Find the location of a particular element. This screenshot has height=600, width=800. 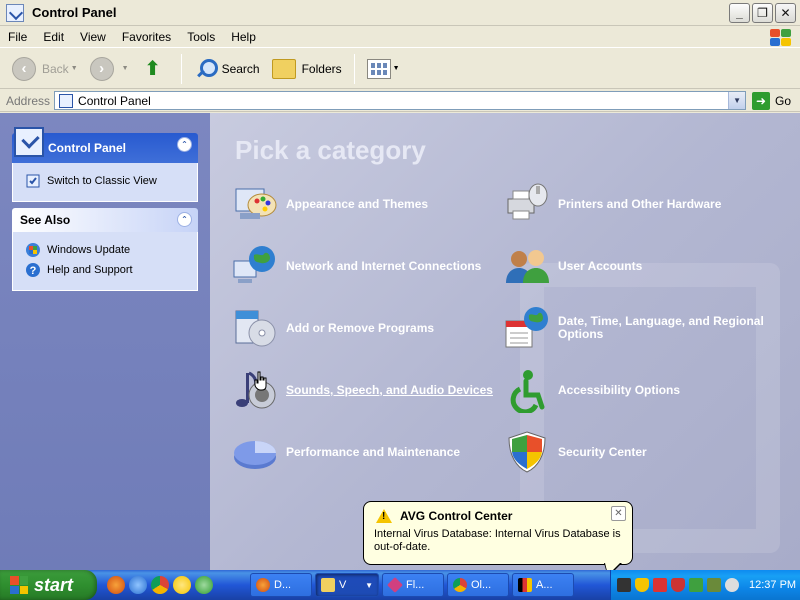

messenger-tray-icon is located at coordinates (732, 585).